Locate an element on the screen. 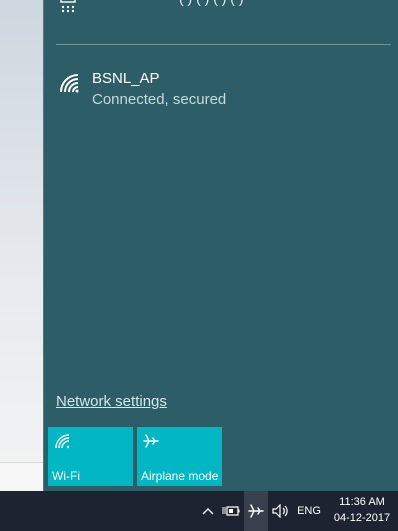 This screenshot has width=398, height=531. background-window is located at coordinates (21, 246).